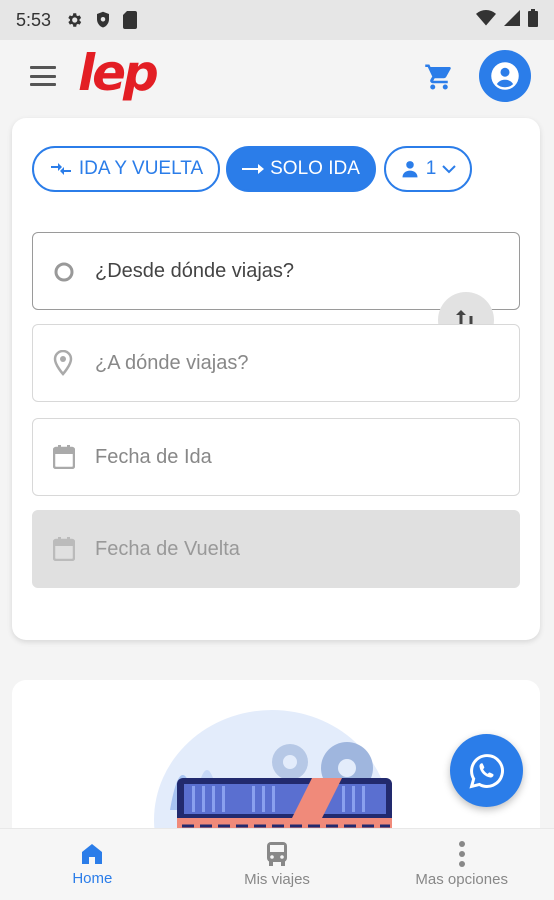  I want to click on nav-home: Home, so click(92, 864).